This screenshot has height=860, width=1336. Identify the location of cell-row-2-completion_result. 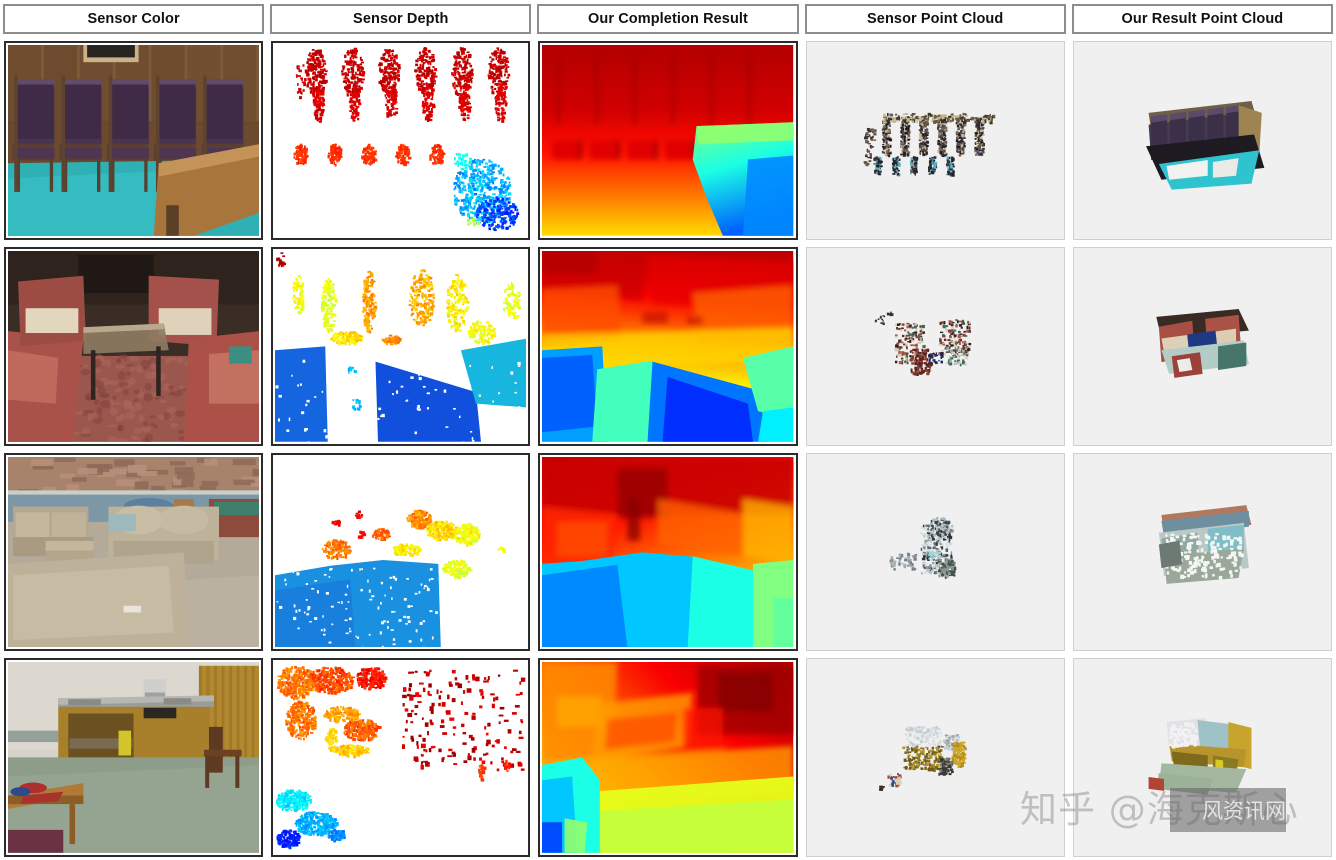
(667, 346).